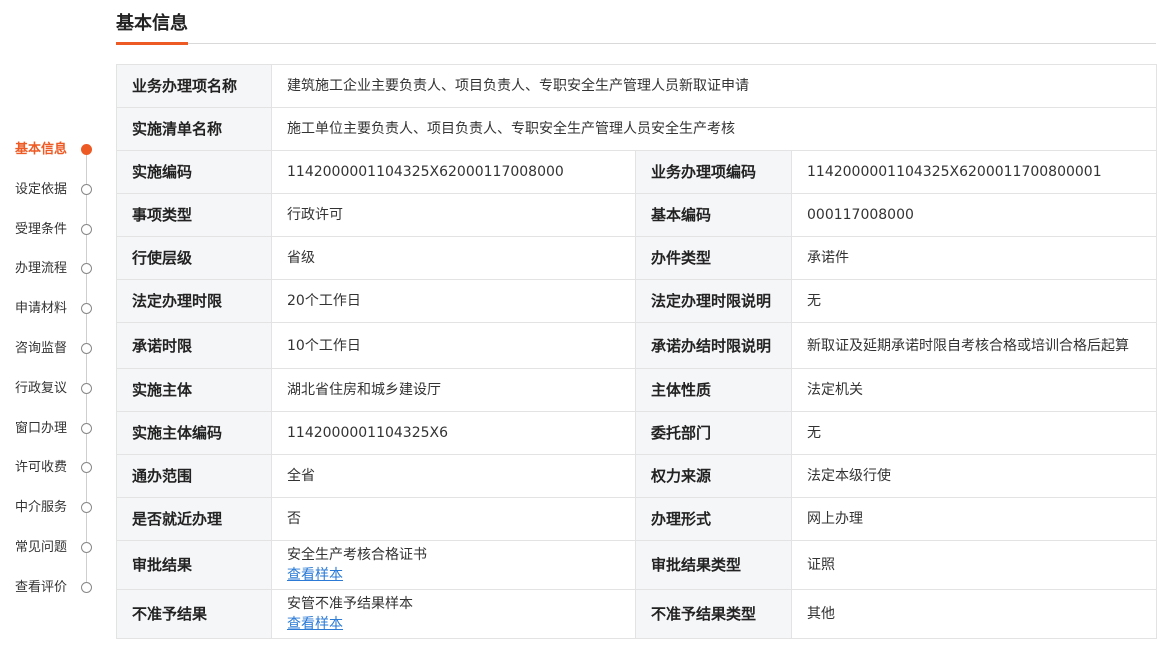  I want to click on table-row: 通办范围 全省 权力来源 法定本级行使, so click(637, 476).